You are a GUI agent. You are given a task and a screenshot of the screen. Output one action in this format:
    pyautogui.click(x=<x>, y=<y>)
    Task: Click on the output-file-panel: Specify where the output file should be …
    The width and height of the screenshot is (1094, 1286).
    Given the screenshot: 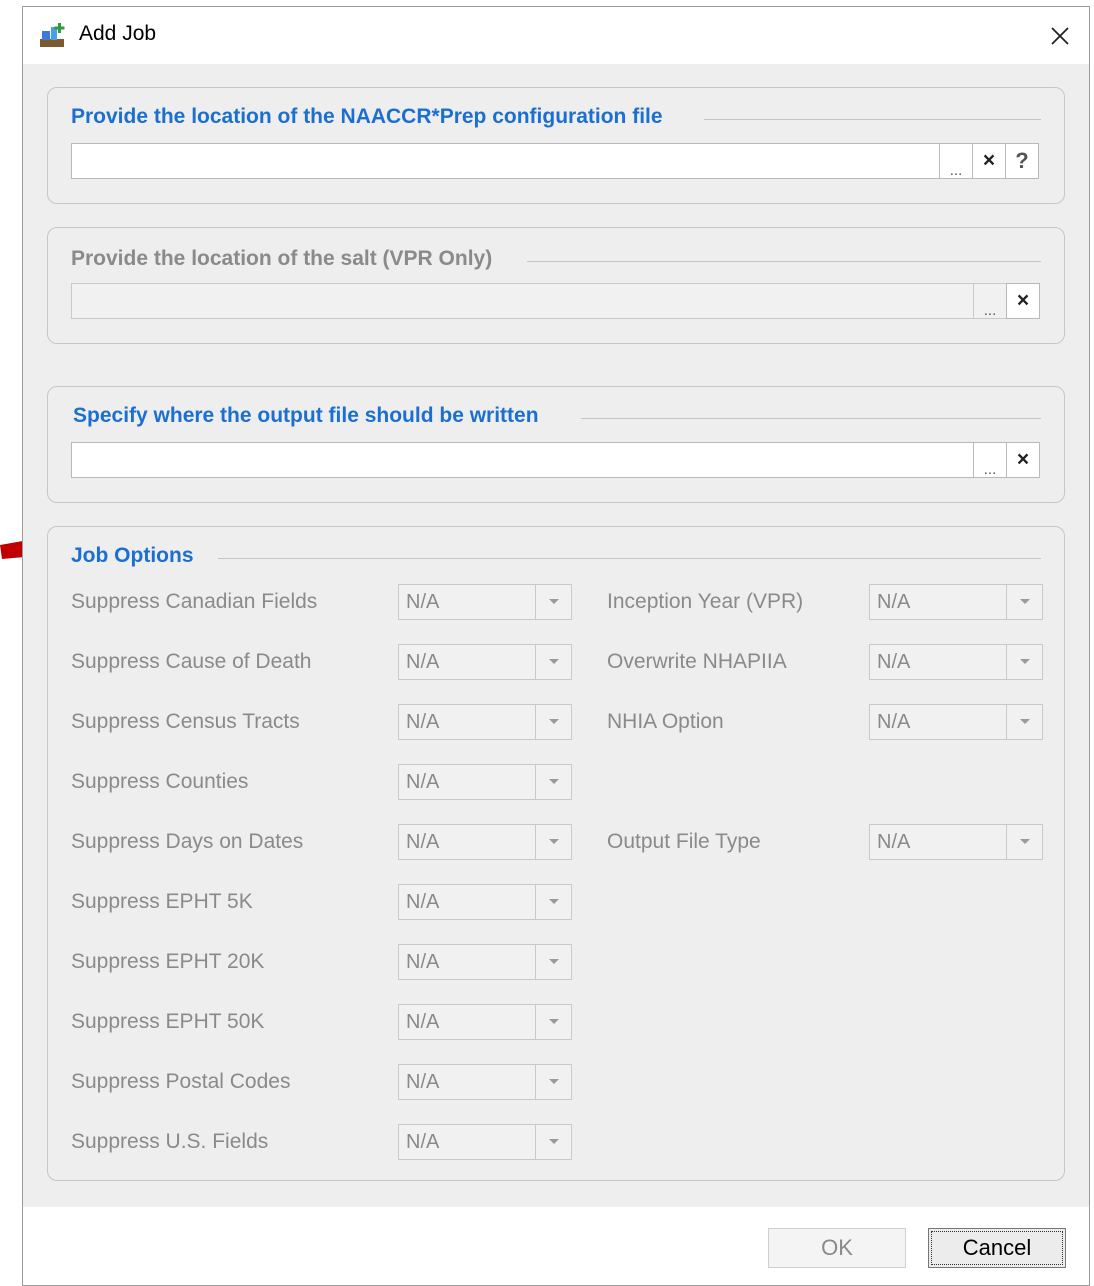 What is the action you would take?
    pyautogui.click(x=556, y=444)
    